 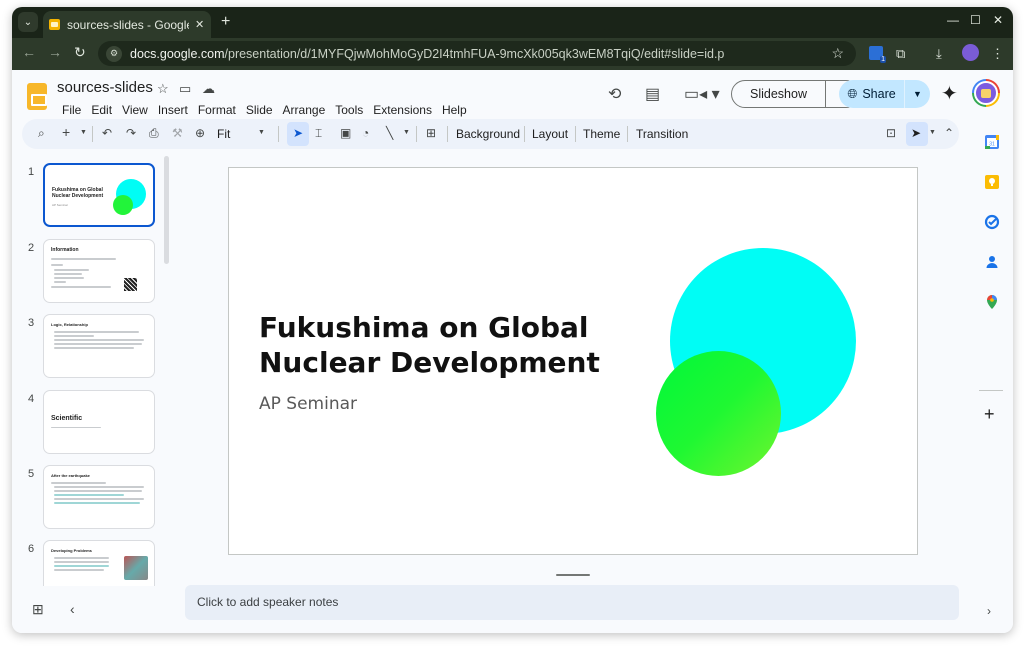 I want to click on get-add-ons-icon: +, so click(x=989, y=414).